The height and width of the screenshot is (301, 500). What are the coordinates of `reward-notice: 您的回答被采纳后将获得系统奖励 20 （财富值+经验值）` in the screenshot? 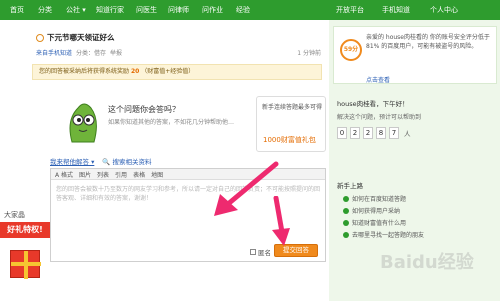 It's located at (177, 72).